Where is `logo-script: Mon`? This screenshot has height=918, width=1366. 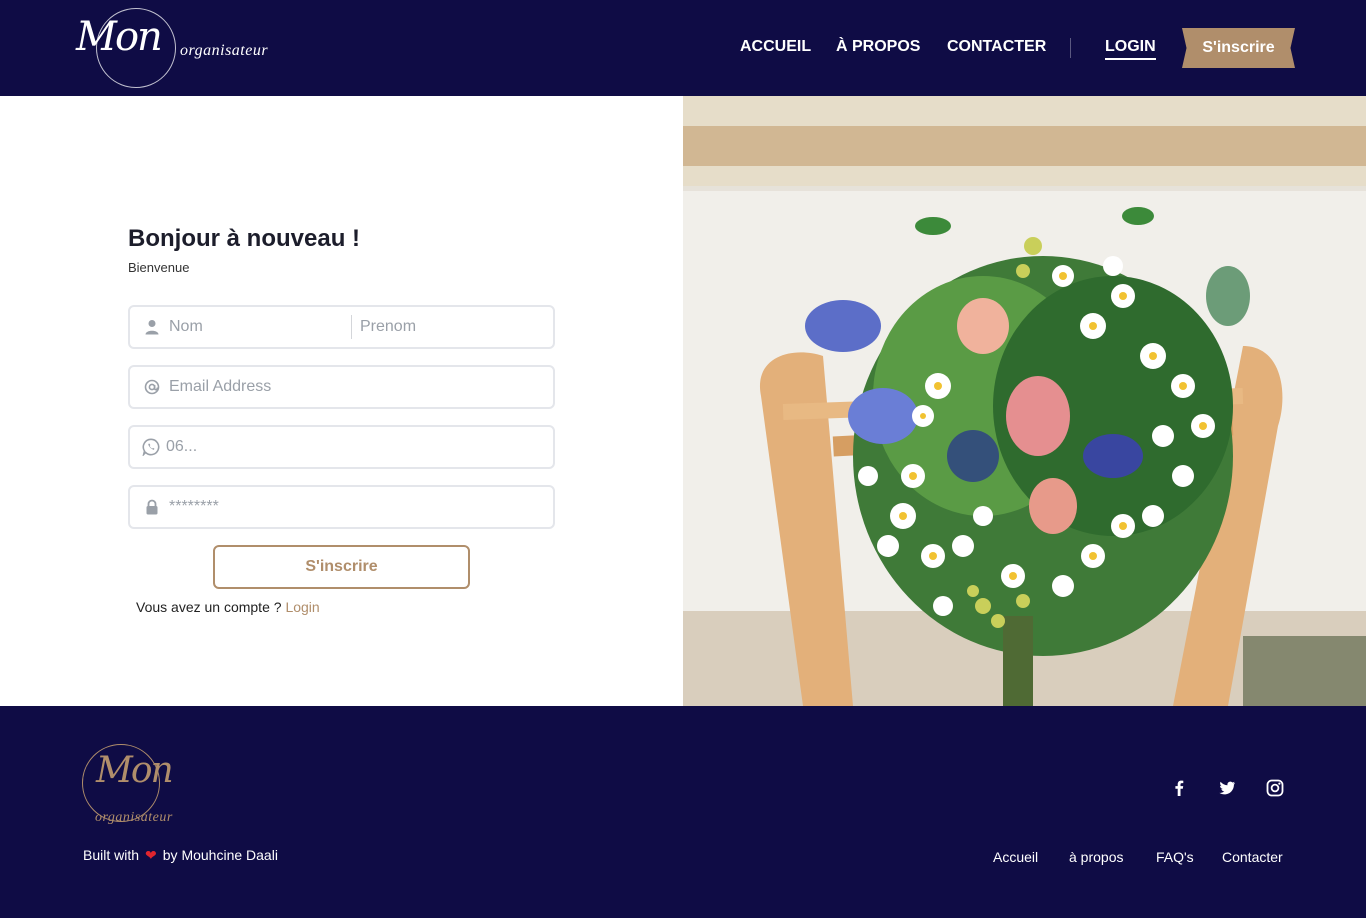 logo-script: Mon is located at coordinates (119, 37).